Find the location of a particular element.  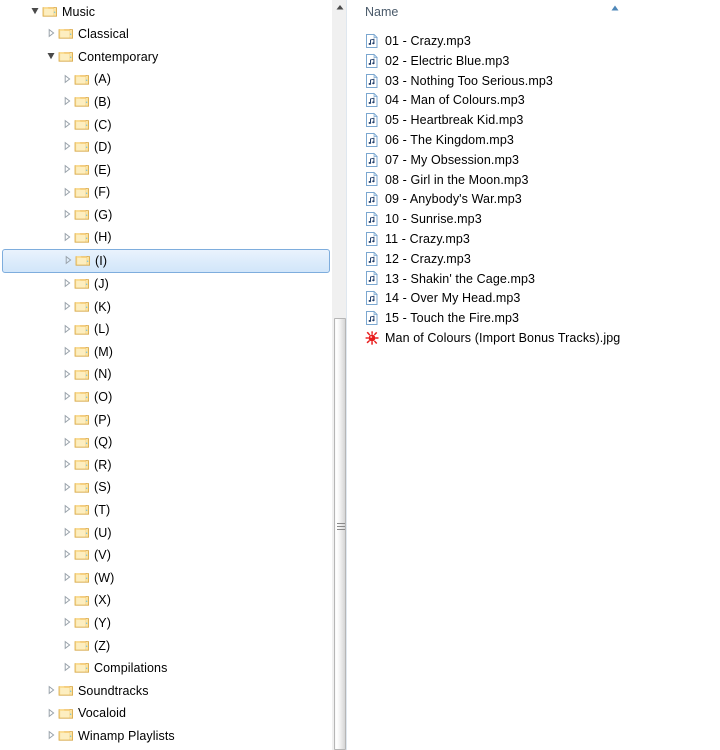

tree-item: (P) is located at coordinates (166, 419).